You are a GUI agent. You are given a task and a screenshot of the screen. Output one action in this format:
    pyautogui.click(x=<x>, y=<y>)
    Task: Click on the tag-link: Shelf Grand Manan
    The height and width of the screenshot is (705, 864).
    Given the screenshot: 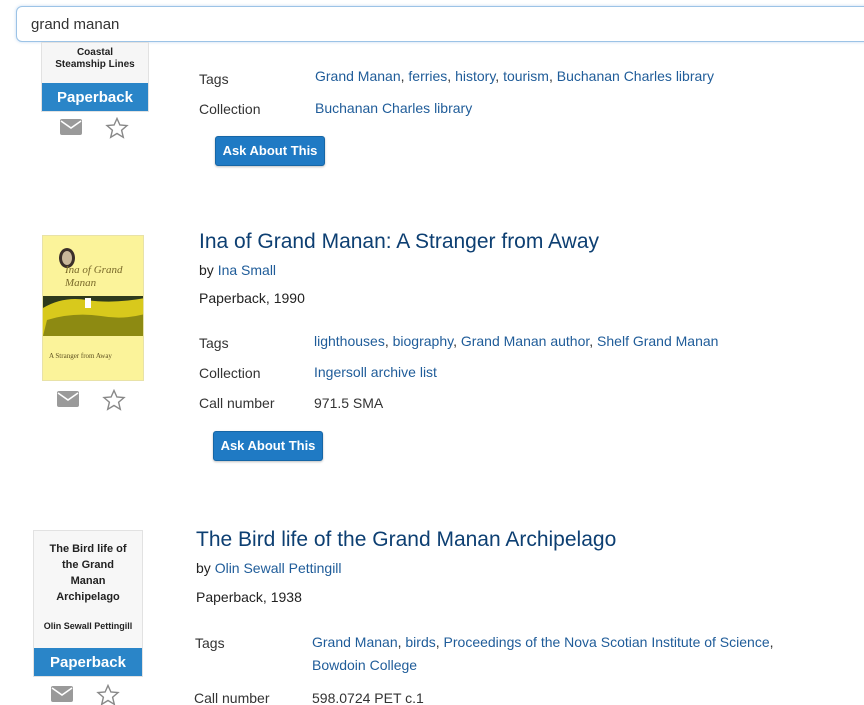 What is the action you would take?
    pyautogui.click(x=657, y=341)
    